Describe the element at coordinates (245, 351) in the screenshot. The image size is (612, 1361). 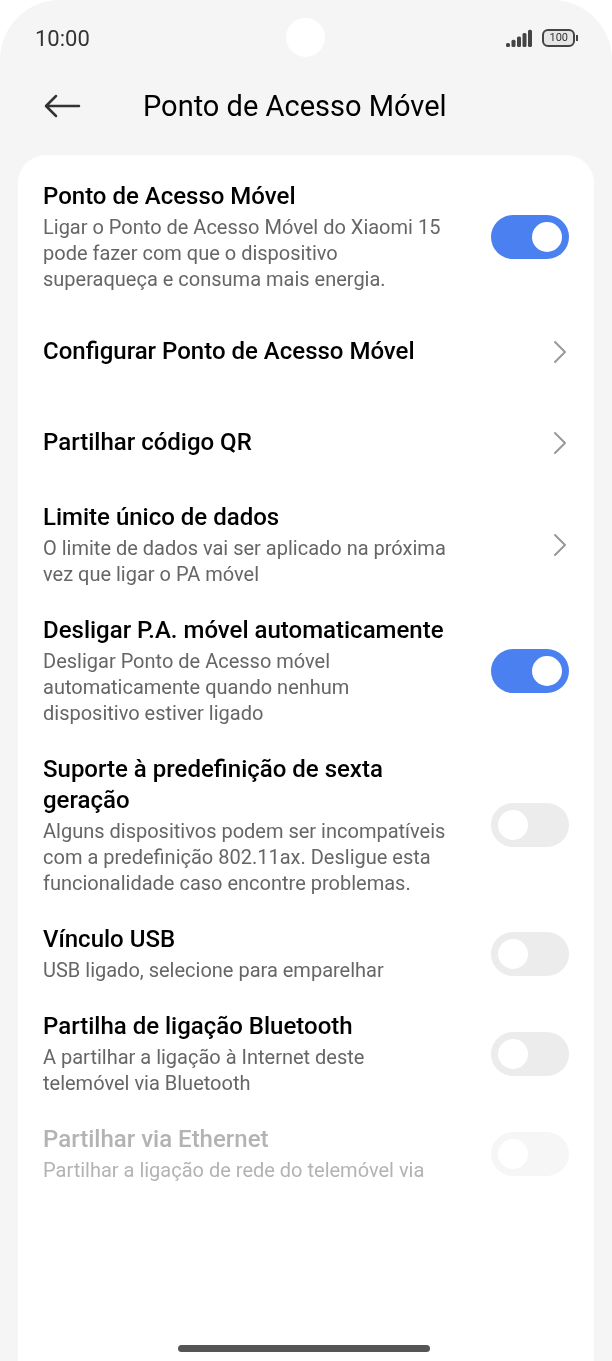
I see `setting-title: Configurar Ponto de Acesso Móvel` at that location.